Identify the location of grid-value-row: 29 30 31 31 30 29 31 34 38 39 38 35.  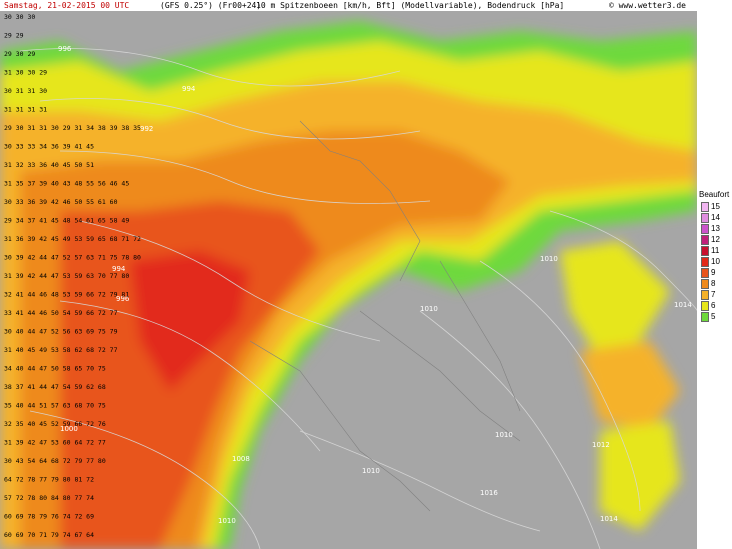
(72, 128).